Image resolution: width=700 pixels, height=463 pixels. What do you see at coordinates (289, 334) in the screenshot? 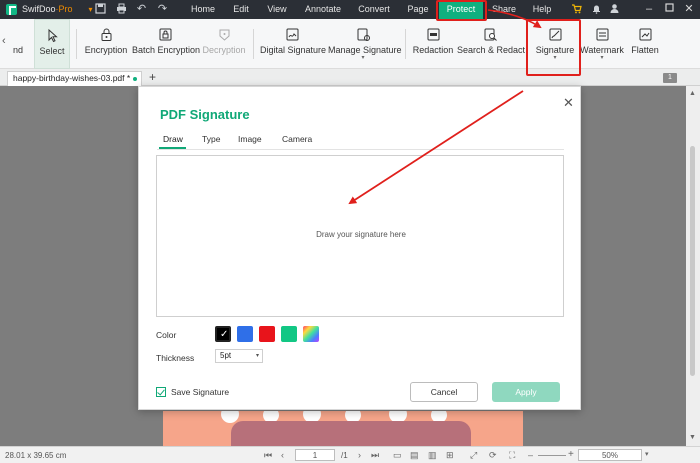
I see `color-swatch-green` at bounding box center [289, 334].